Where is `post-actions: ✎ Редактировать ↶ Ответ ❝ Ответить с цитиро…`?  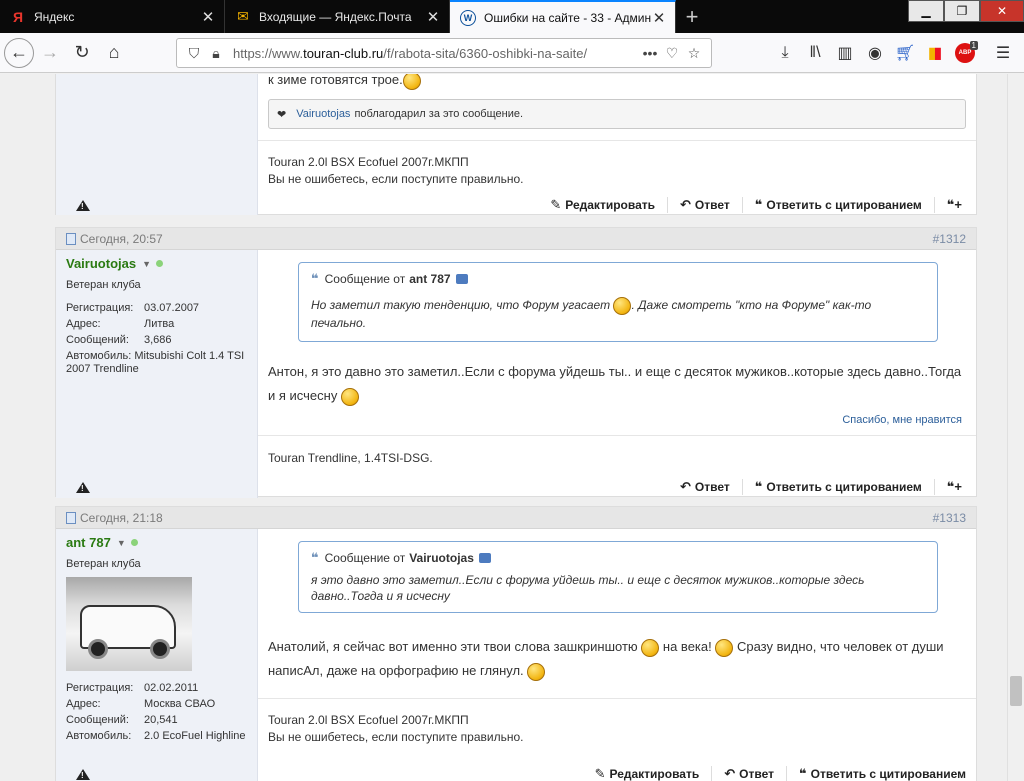 post-actions: ✎ Редактировать ↶ Ответ ❝ Ответить с цитиро… is located at coordinates (516, 772).